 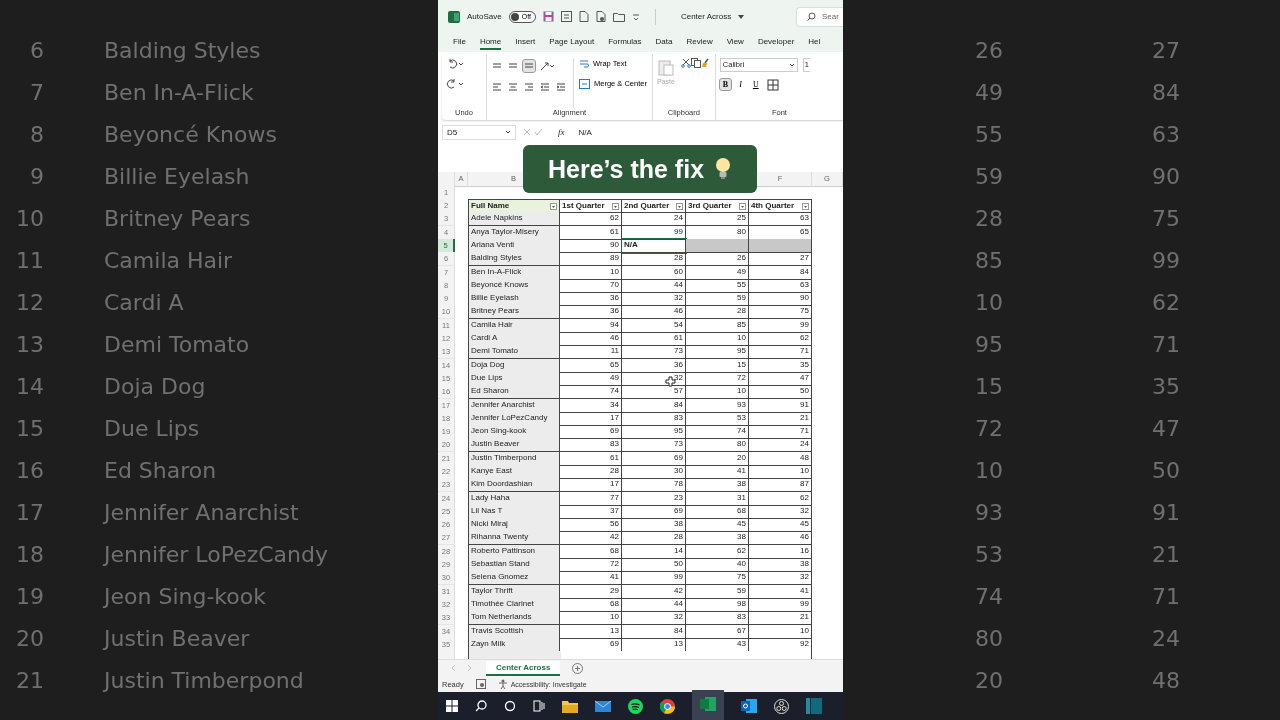 What do you see at coordinates (814, 706) in the screenshot?
I see `panel-app-icon` at bounding box center [814, 706].